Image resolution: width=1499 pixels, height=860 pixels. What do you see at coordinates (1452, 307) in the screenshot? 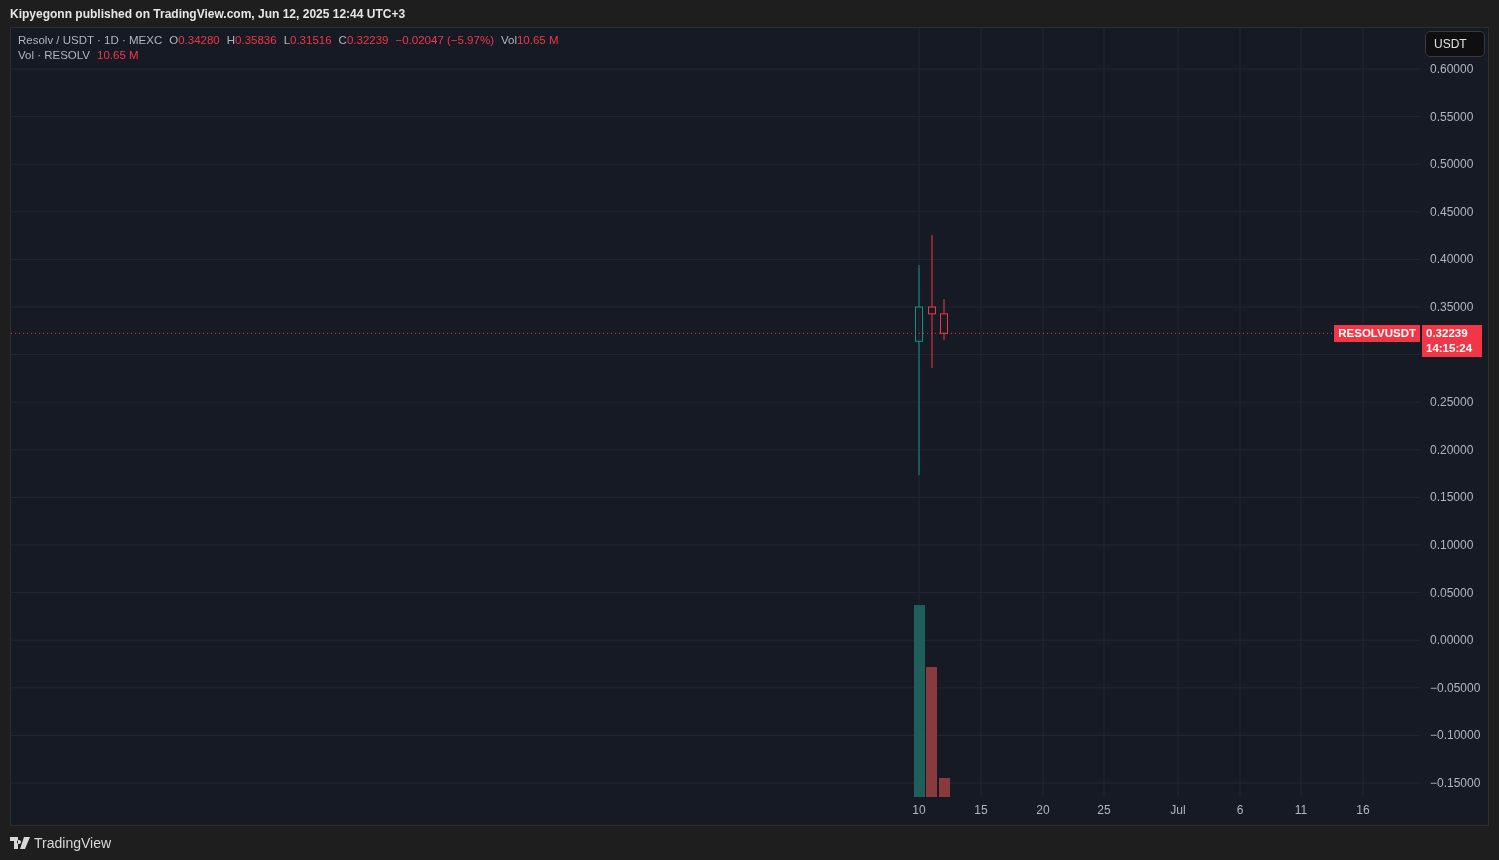
I see `price-axis-label: 0.35000` at bounding box center [1452, 307].